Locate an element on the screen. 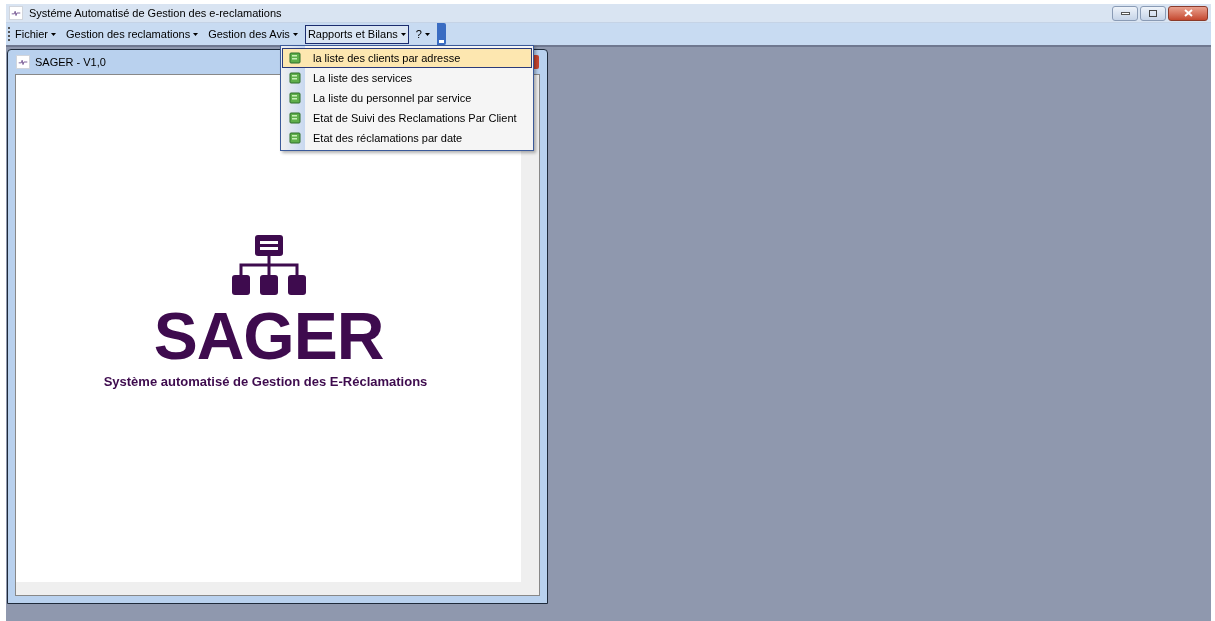  restore-button is located at coordinates (1153, 13).